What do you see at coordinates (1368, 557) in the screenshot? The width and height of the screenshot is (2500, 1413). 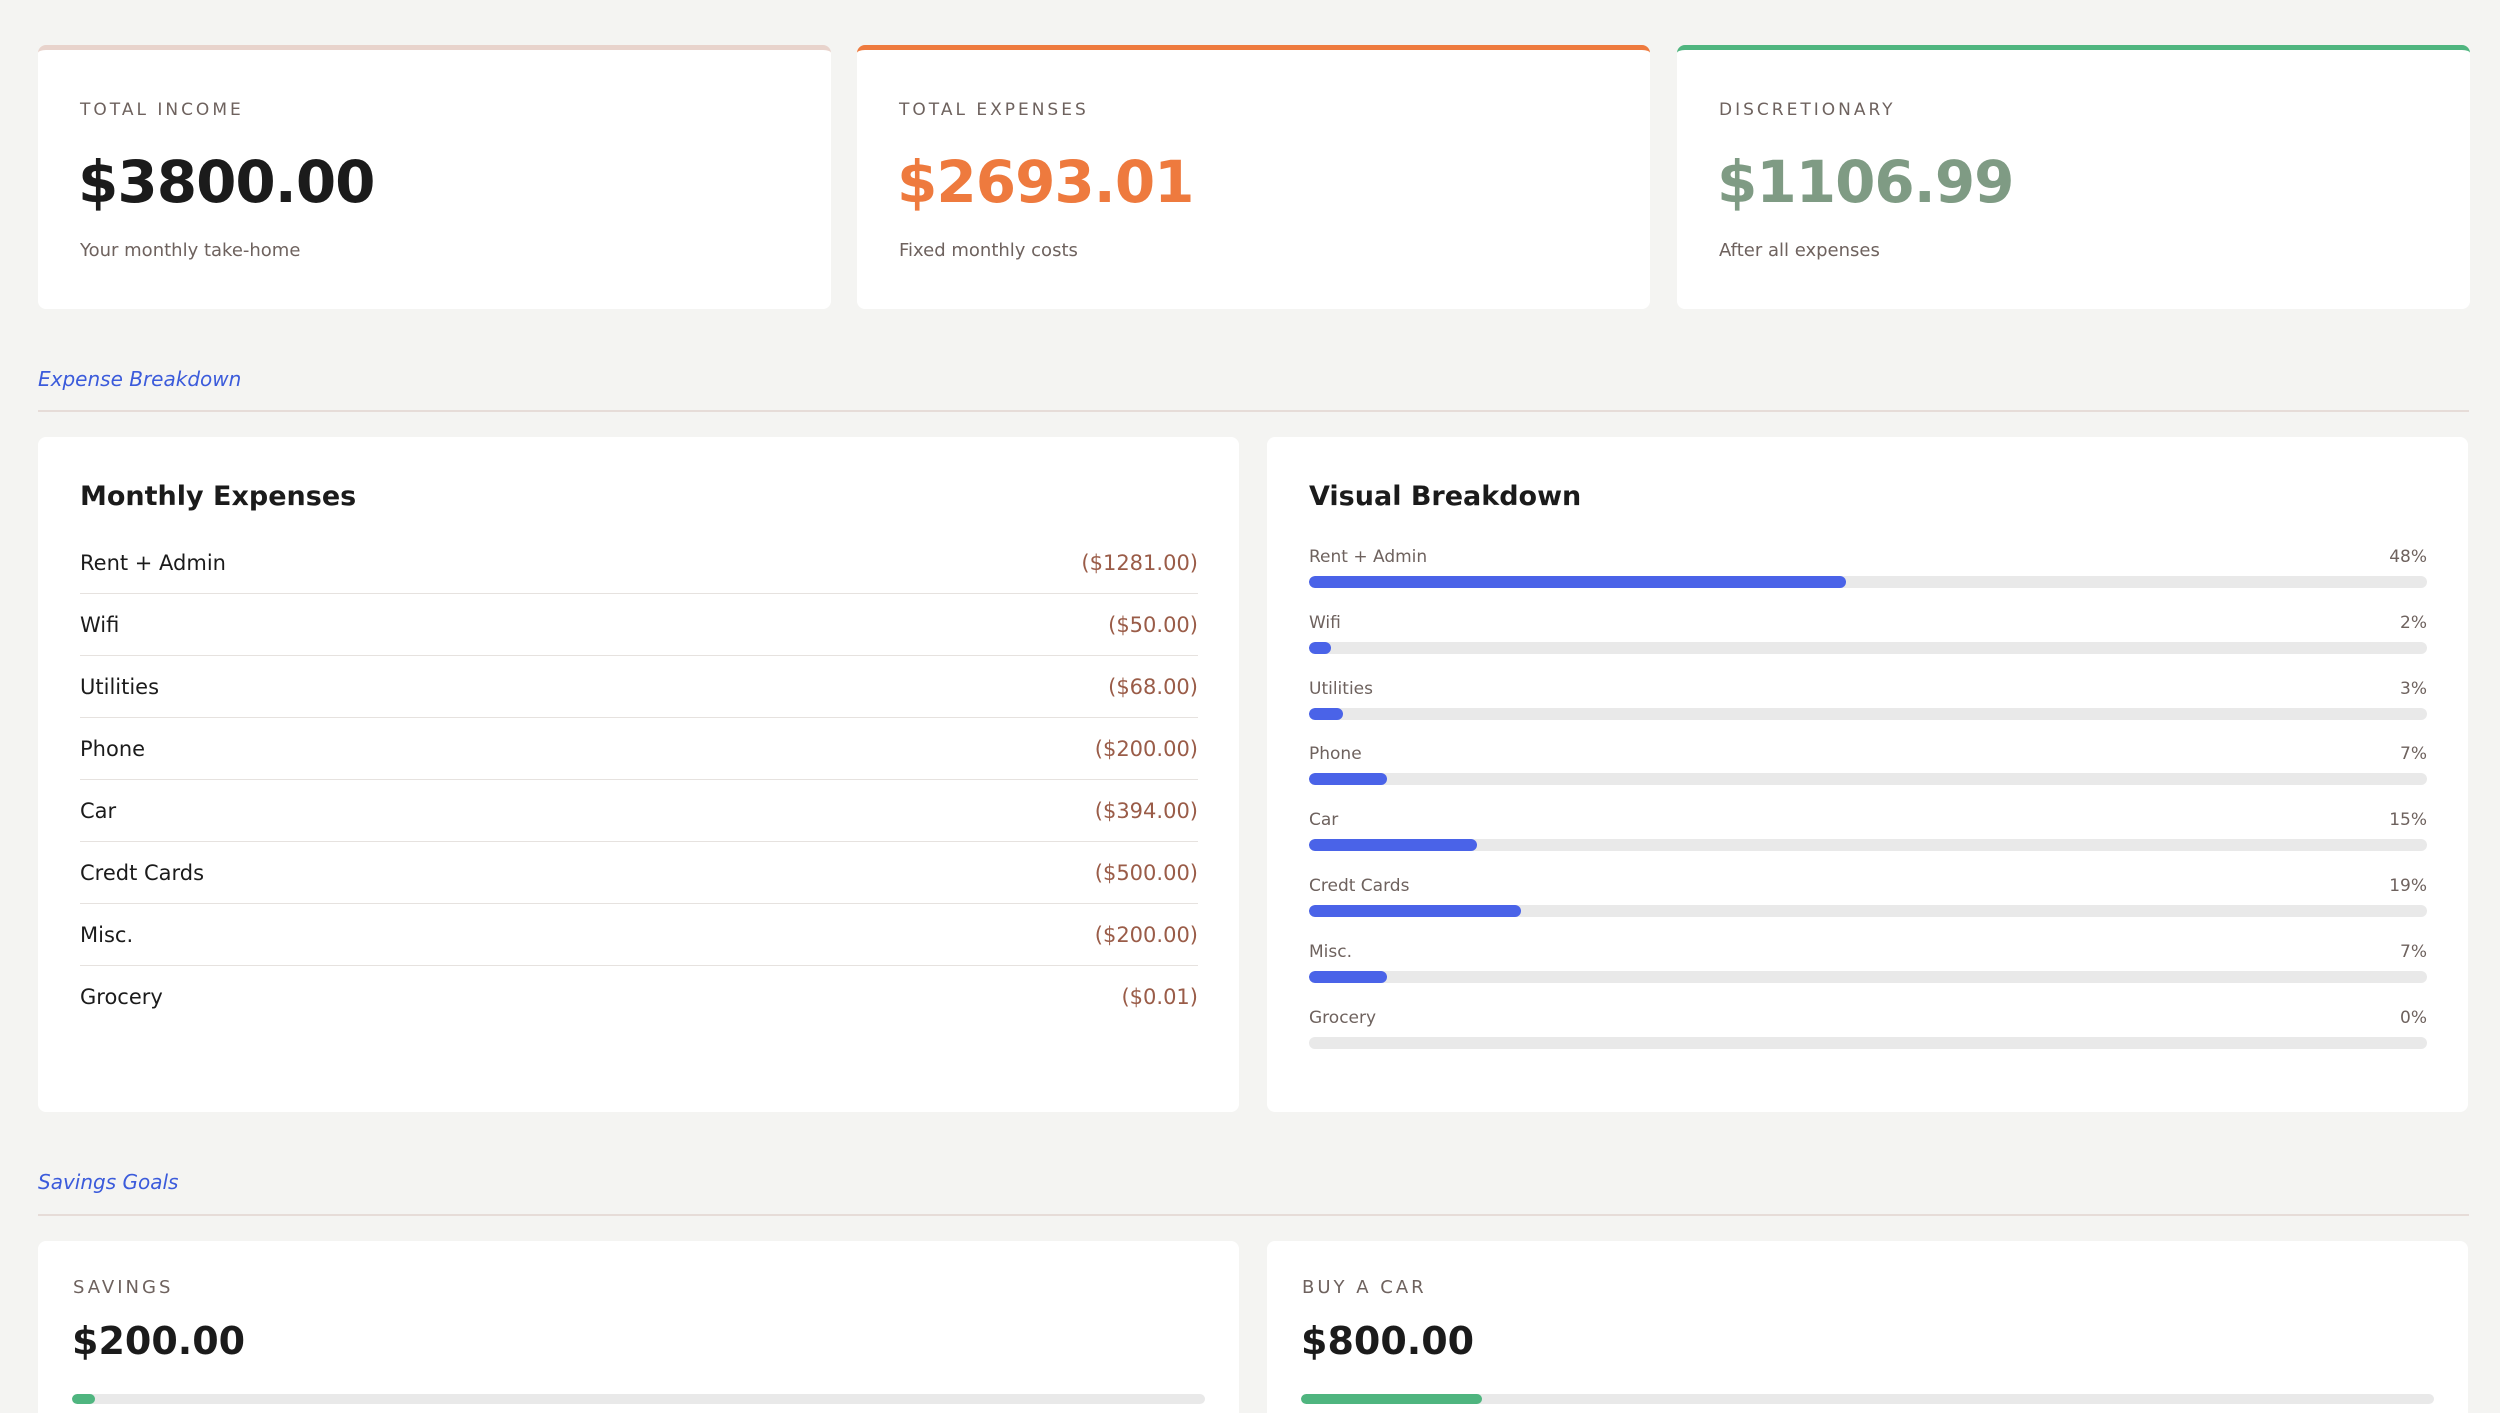 I see `breakdown-label: Rent + Admin` at bounding box center [1368, 557].